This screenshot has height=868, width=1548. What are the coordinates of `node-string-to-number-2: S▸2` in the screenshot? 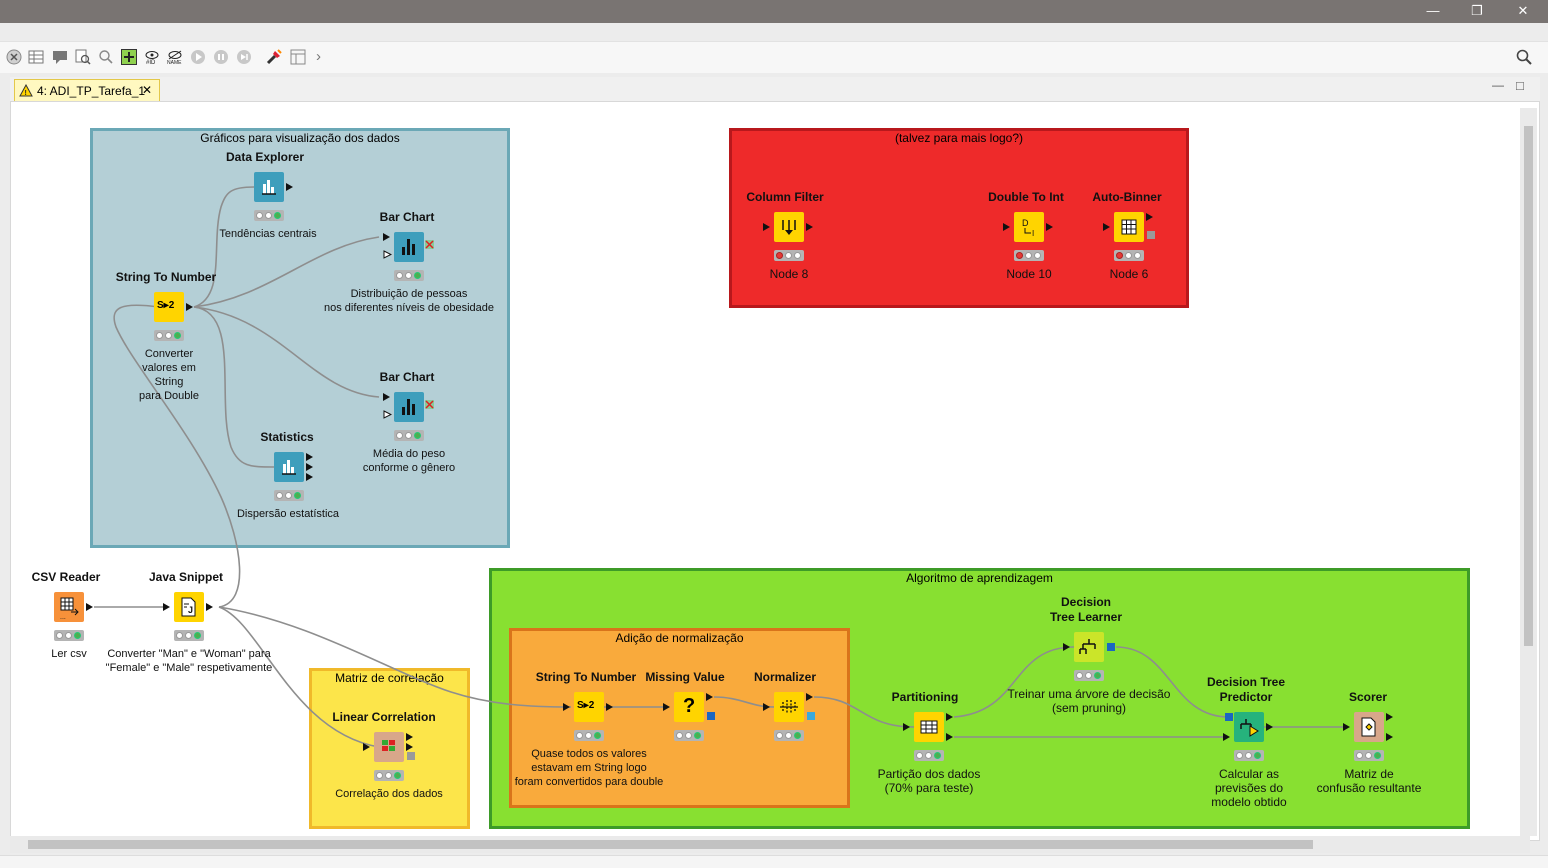 It's located at (589, 707).